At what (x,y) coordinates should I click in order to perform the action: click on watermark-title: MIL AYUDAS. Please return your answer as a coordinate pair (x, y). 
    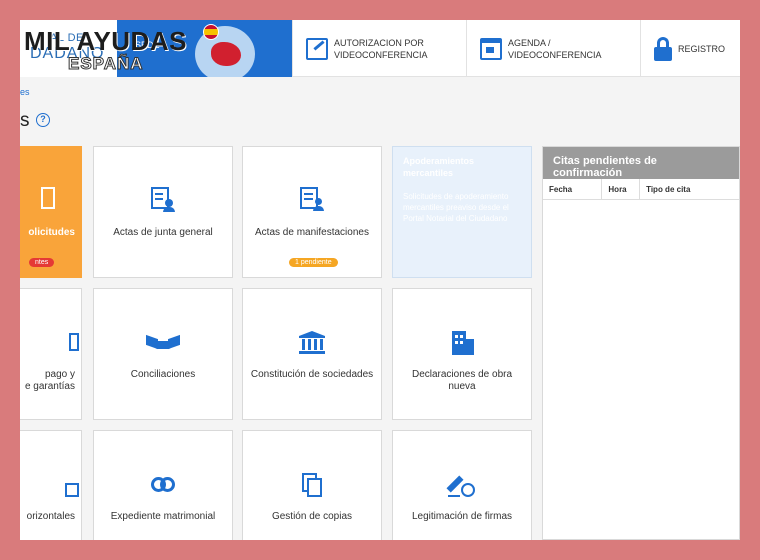
    Looking at the image, I should click on (105, 41).